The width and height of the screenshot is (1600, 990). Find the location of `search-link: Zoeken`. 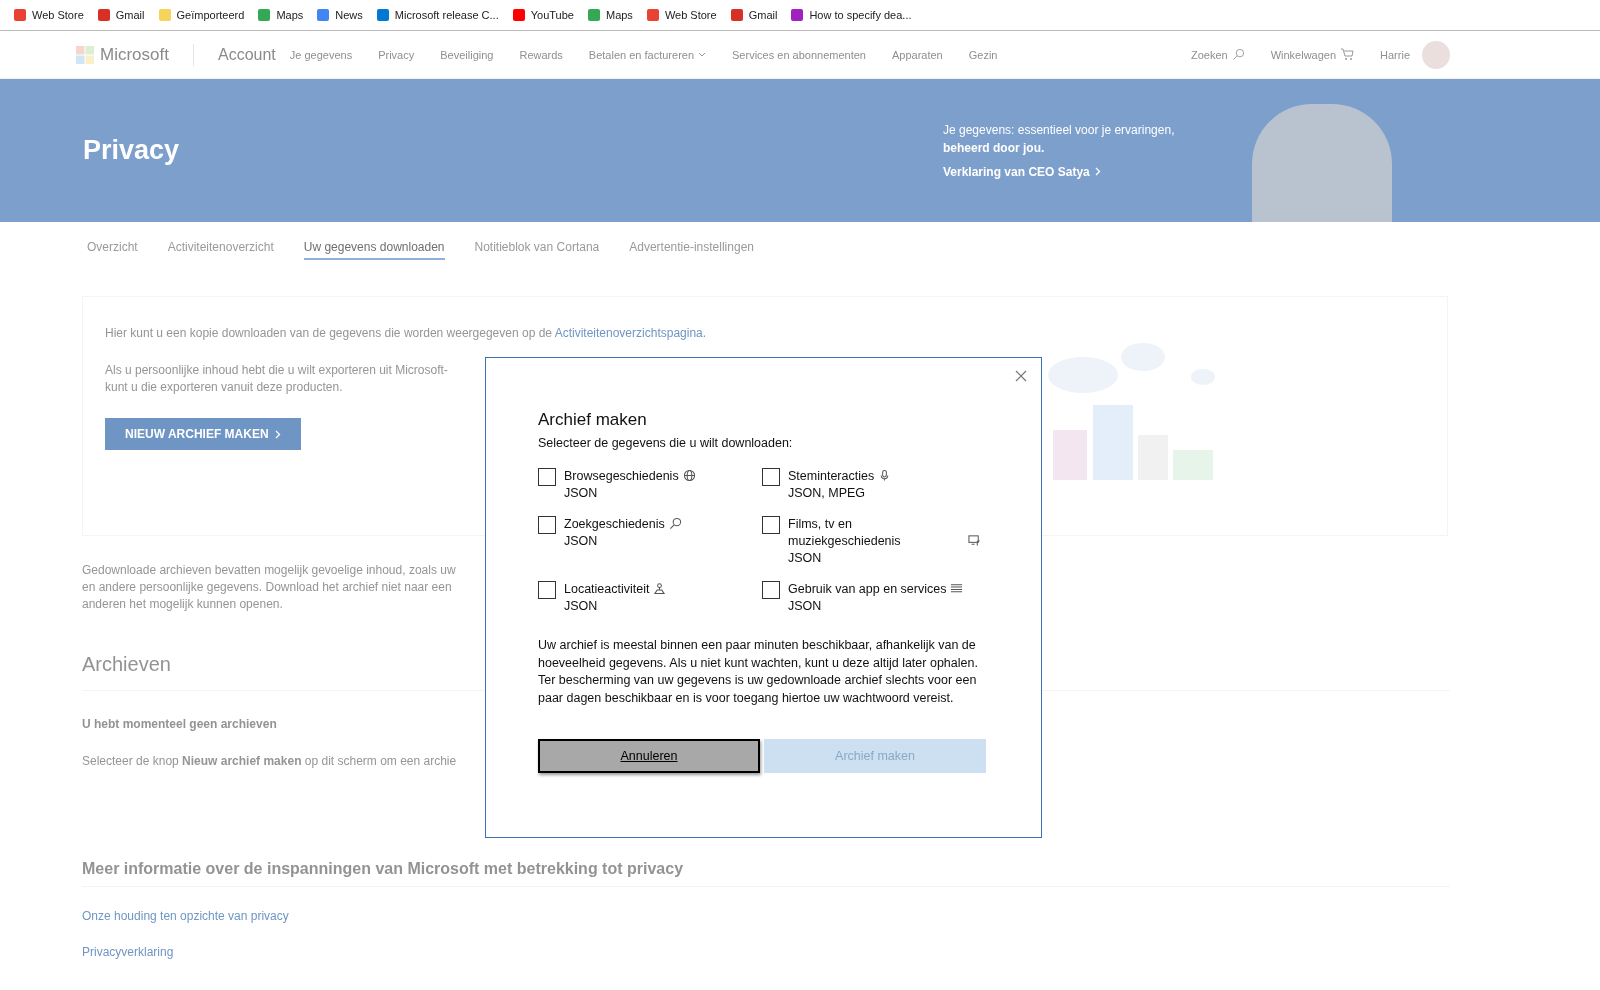

search-link: Zoeken is located at coordinates (1217, 54).